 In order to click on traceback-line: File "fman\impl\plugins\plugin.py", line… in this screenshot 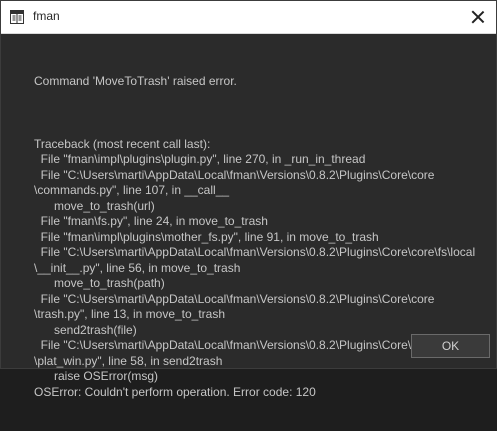, I will do `click(200, 159)`.